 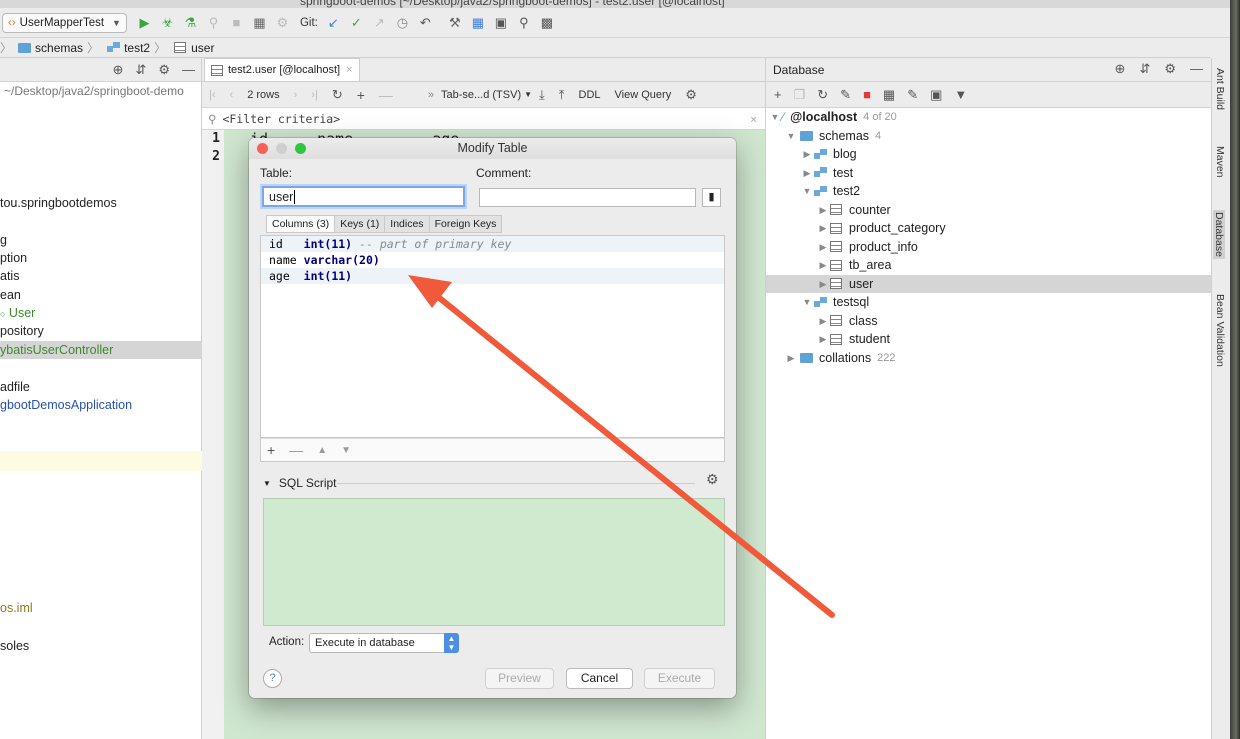 I want to click on close-window-button, so click(x=262, y=148).